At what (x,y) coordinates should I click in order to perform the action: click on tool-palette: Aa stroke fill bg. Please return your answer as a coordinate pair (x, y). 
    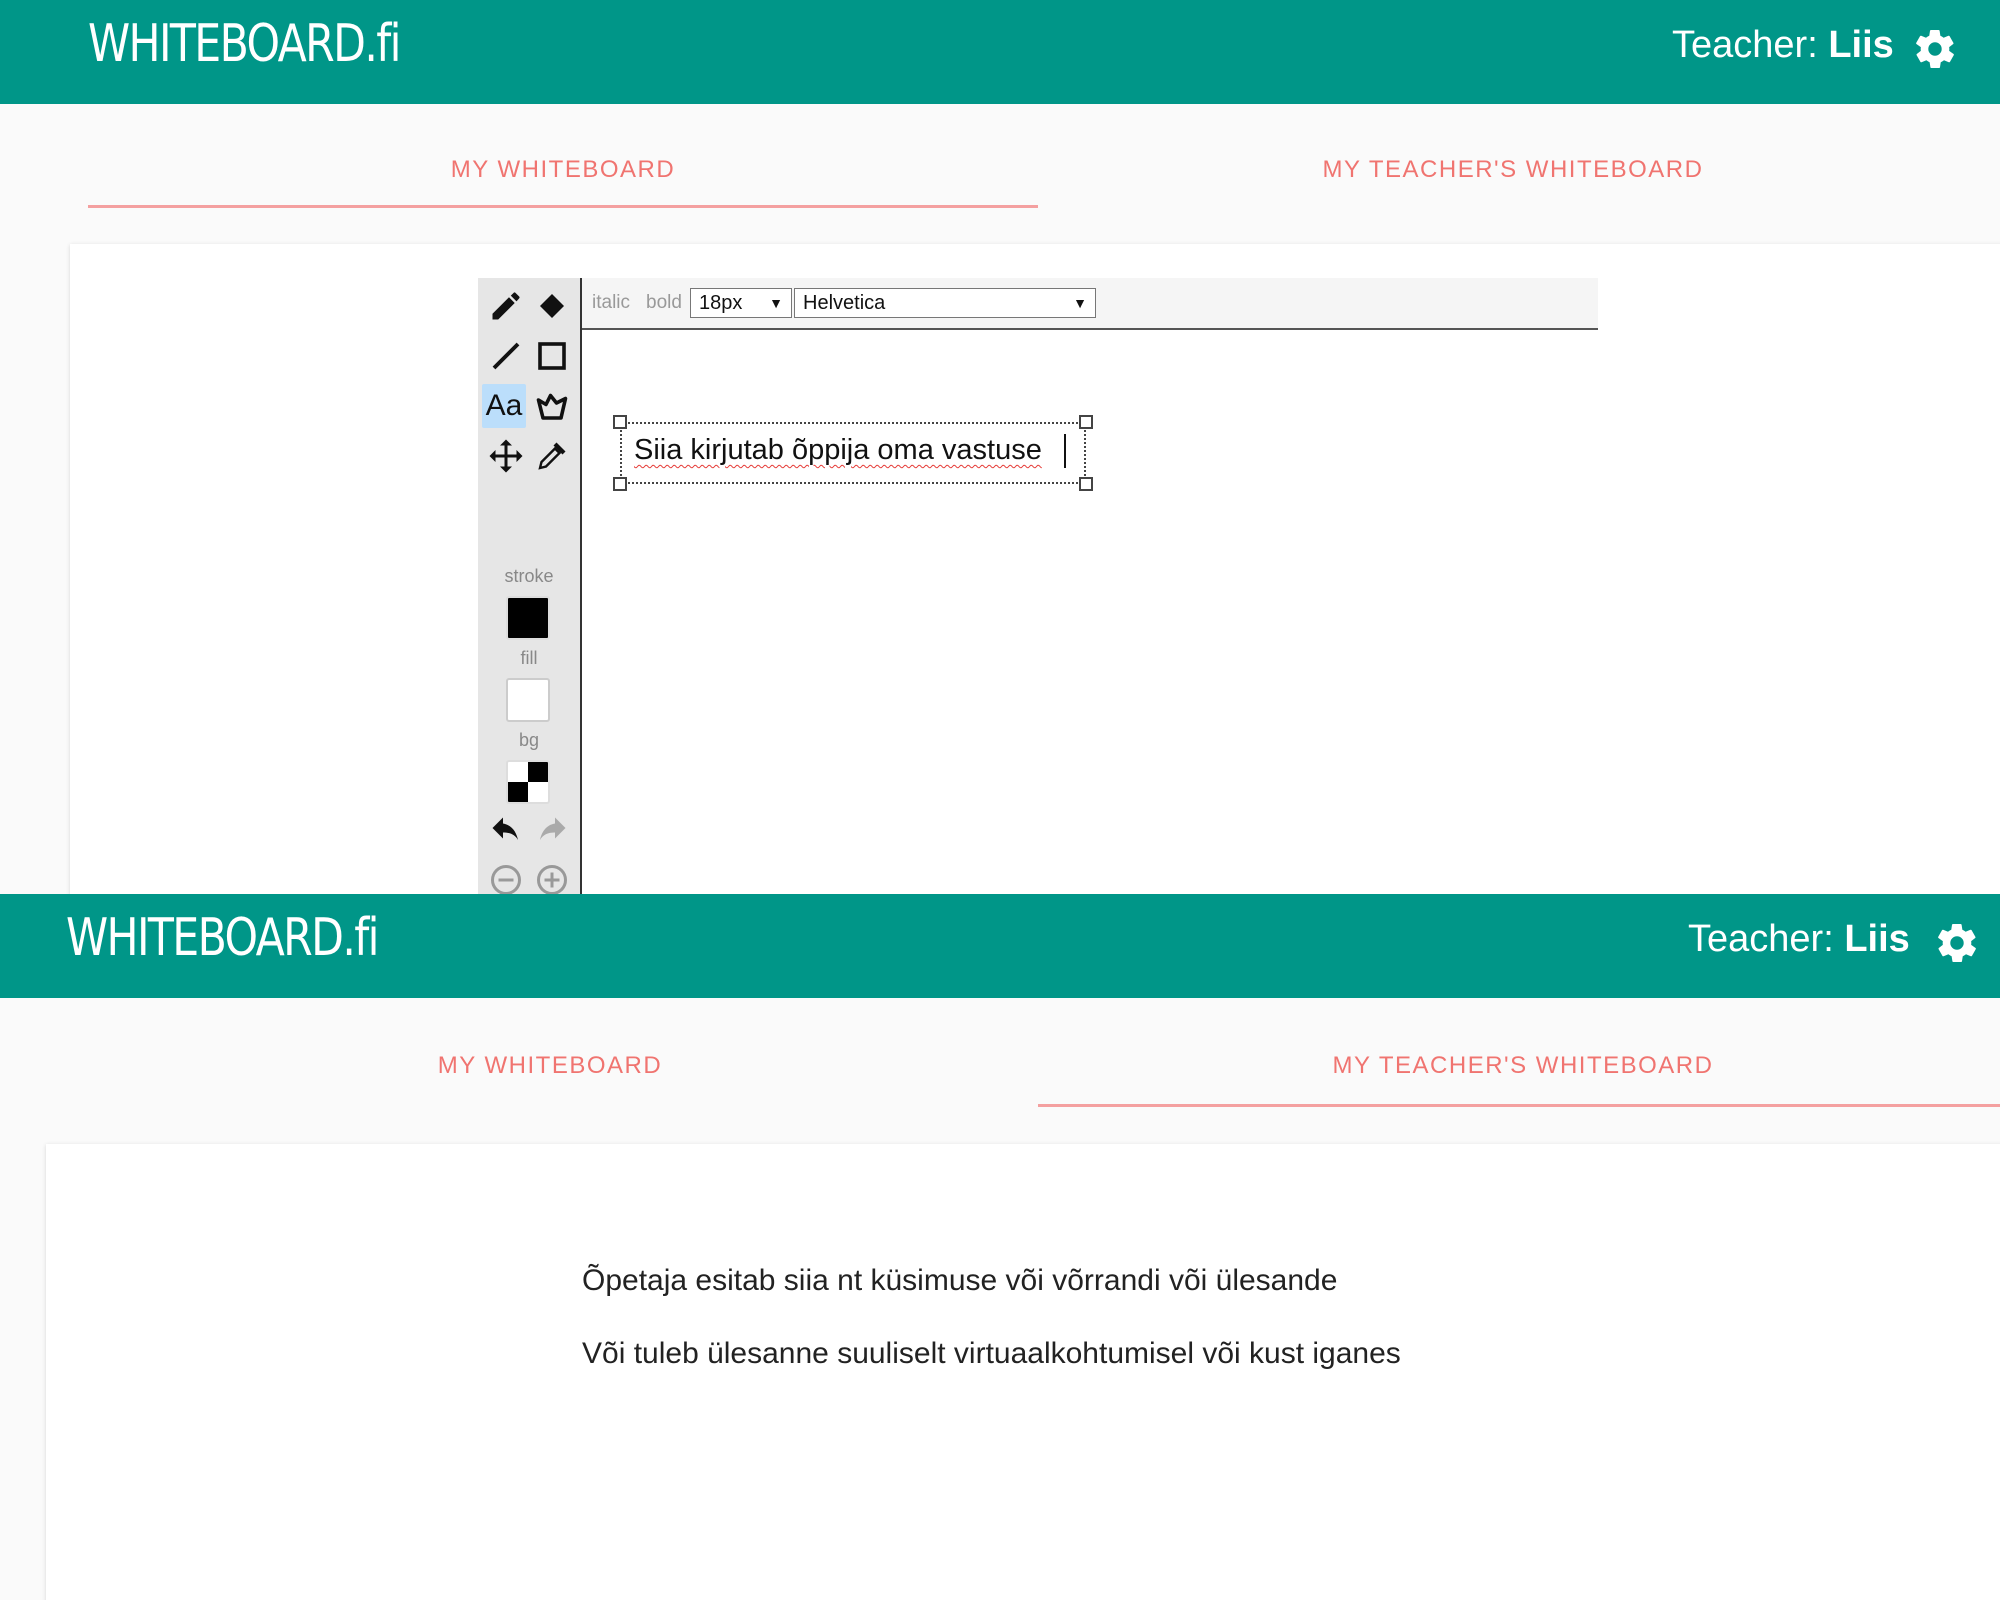
    Looking at the image, I should click on (530, 586).